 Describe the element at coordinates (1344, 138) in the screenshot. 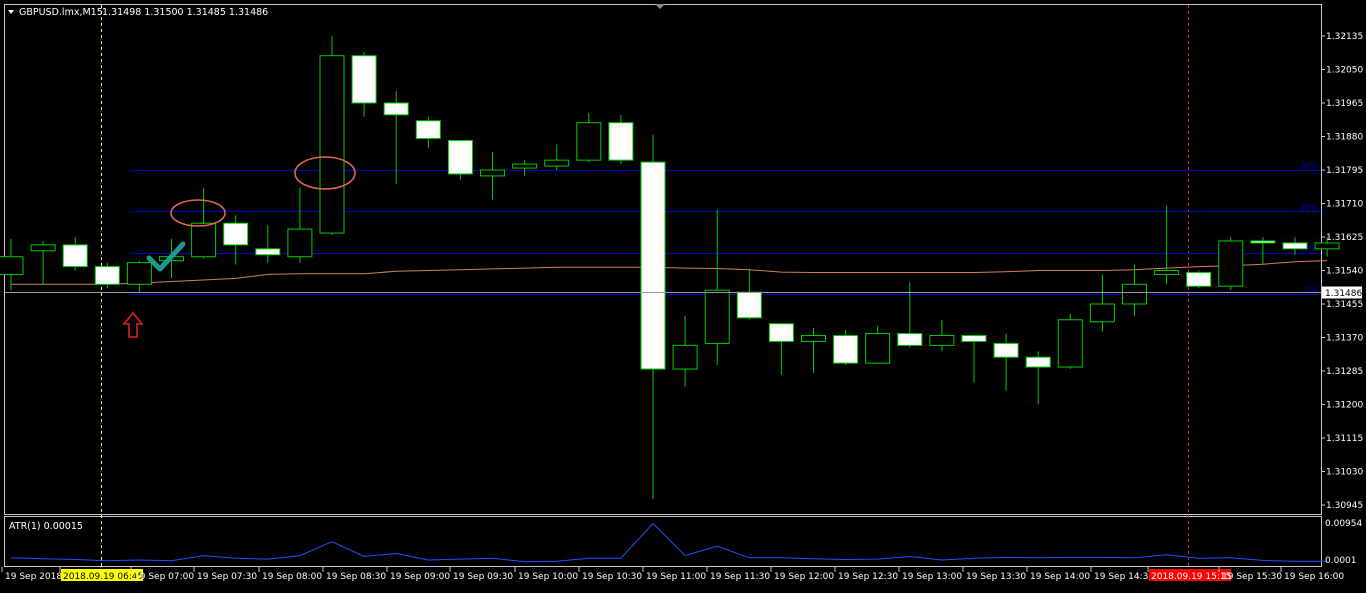

I see `price-axis-label: 1.31880` at that location.